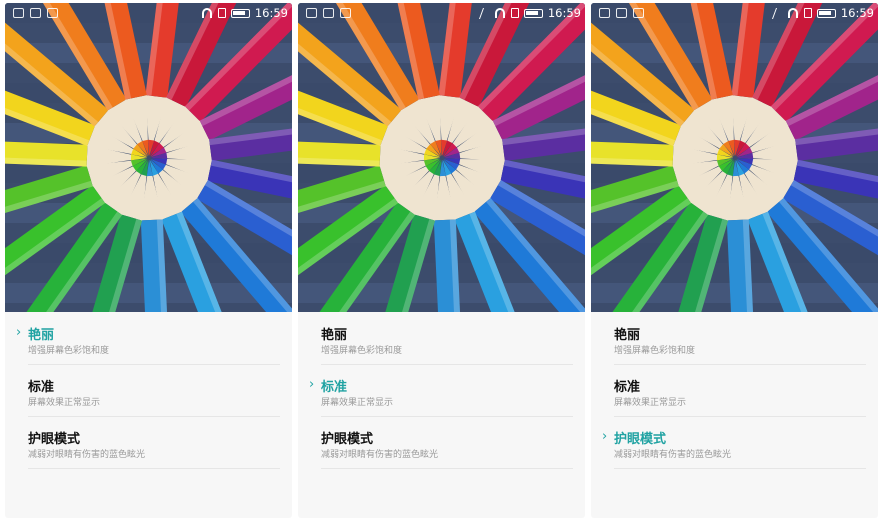  I want to click on display-mode-option: › 护眼模式减弱对眼睛有伤害的蓝色眩光, so click(734, 442).